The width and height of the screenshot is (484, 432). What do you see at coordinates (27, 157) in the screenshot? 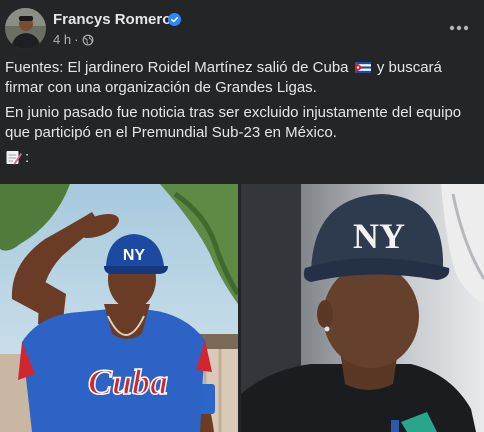
I see `memo-suffix: :` at bounding box center [27, 157].